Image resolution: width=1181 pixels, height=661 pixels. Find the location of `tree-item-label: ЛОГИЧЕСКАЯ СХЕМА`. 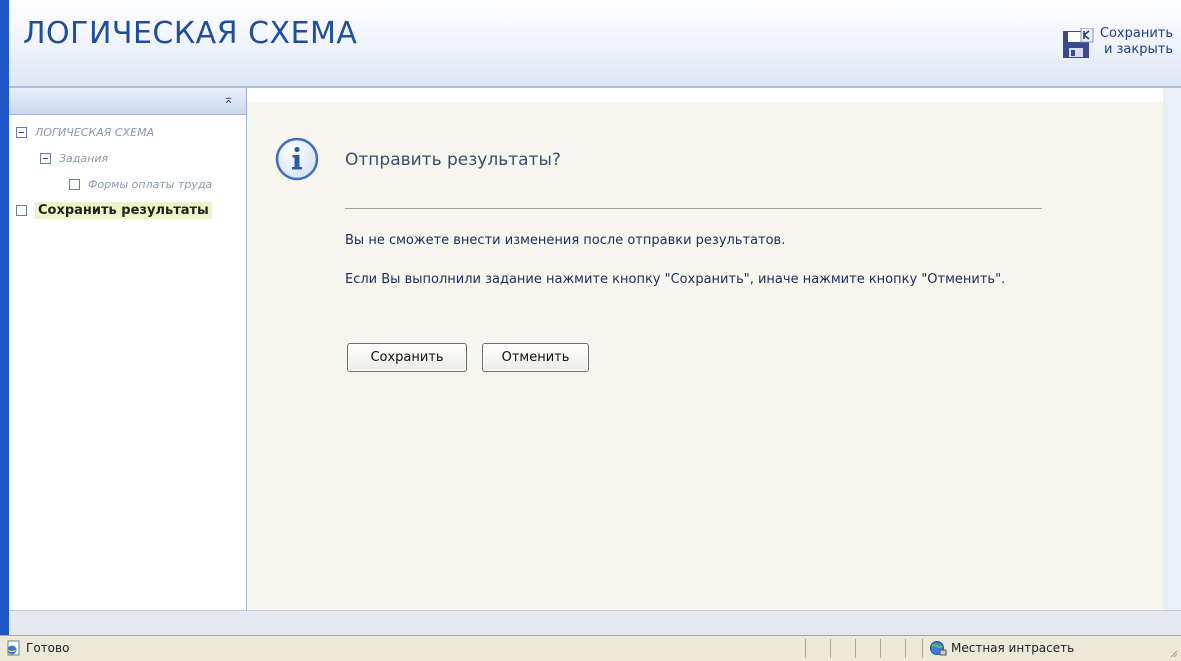

tree-item-label: ЛОГИЧЕСКАЯ СХЕМА is located at coordinates (95, 132).